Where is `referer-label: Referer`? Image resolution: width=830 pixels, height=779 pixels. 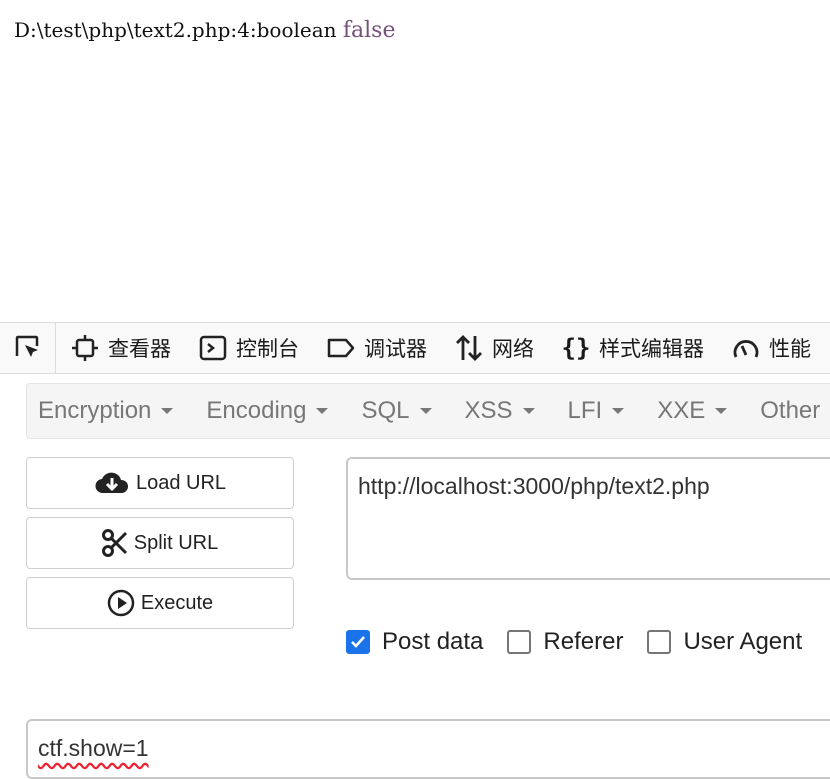
referer-label: Referer is located at coordinates (583, 641).